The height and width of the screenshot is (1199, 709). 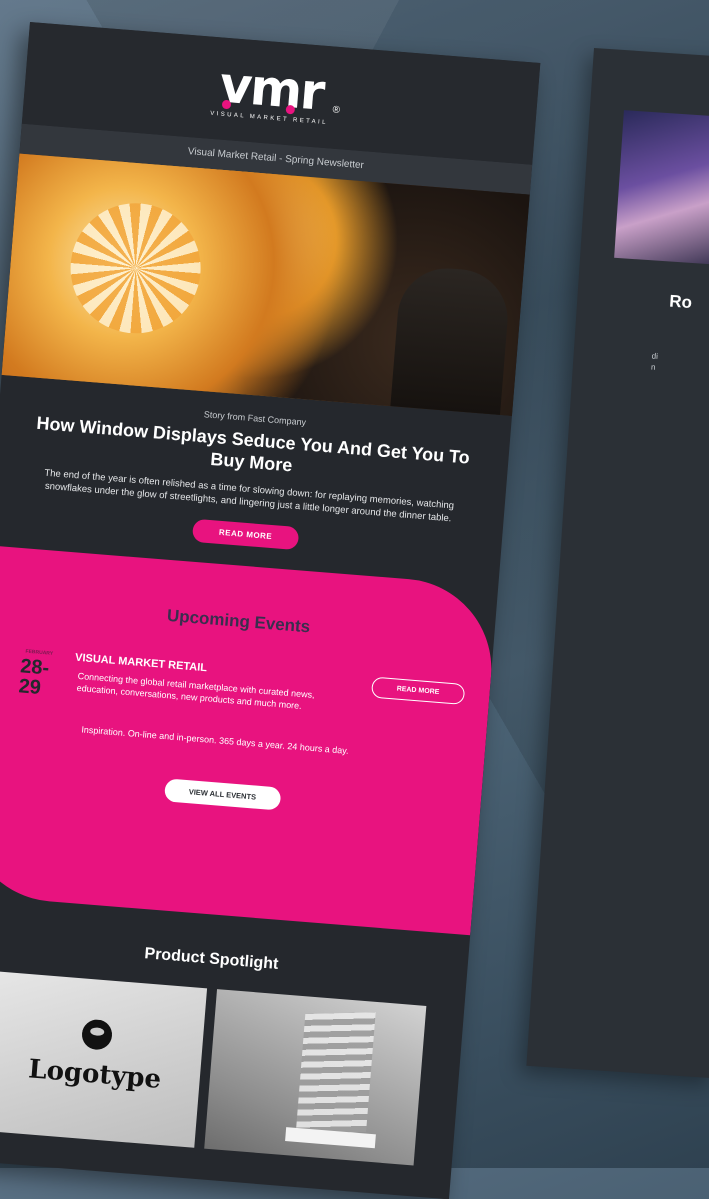 What do you see at coordinates (680, 302) in the screenshot?
I see `secondary-title: Ro` at bounding box center [680, 302].